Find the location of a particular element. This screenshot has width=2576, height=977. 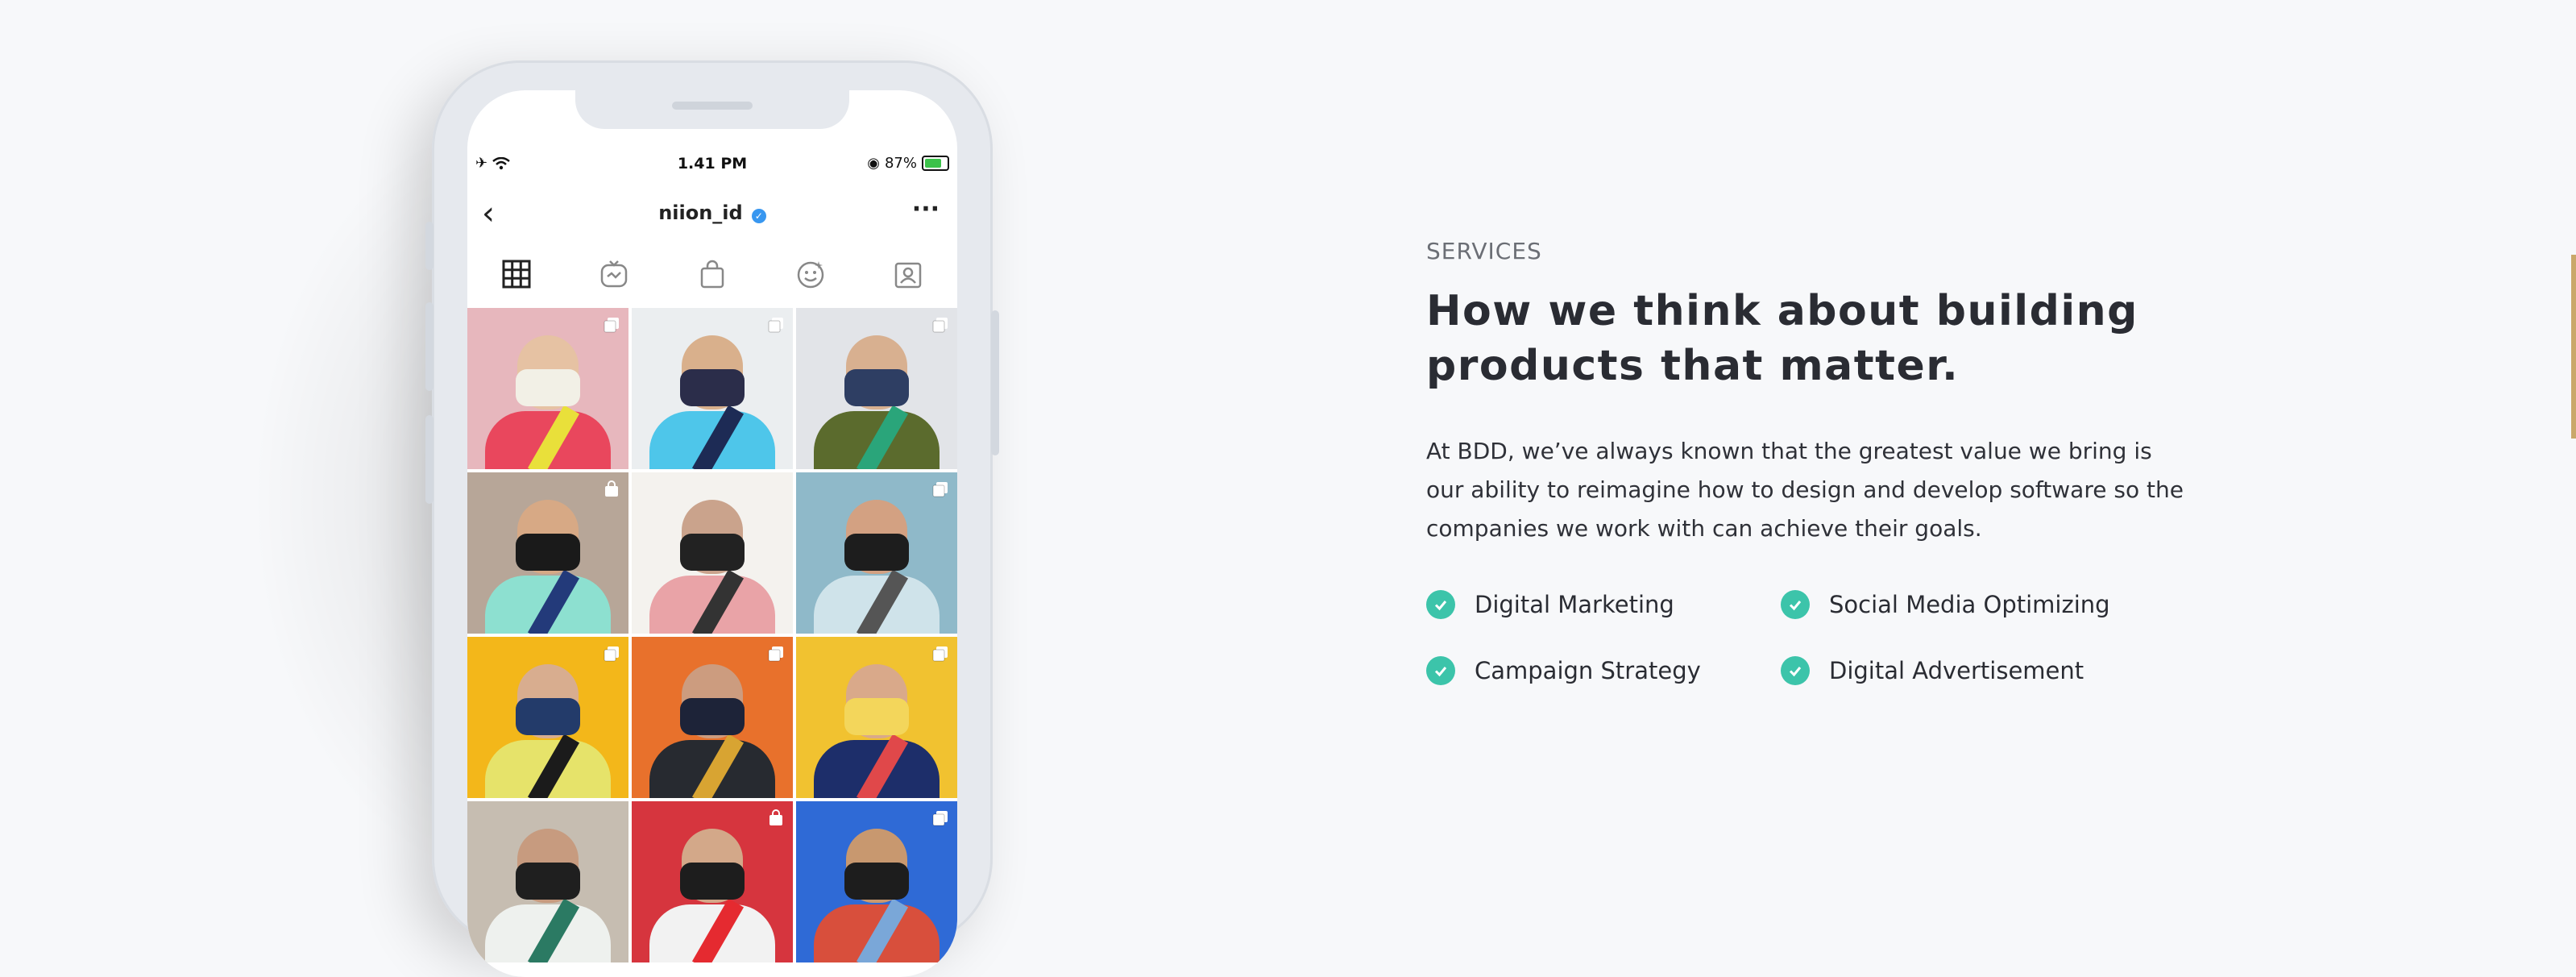

grid-icon is located at coordinates (516, 274).